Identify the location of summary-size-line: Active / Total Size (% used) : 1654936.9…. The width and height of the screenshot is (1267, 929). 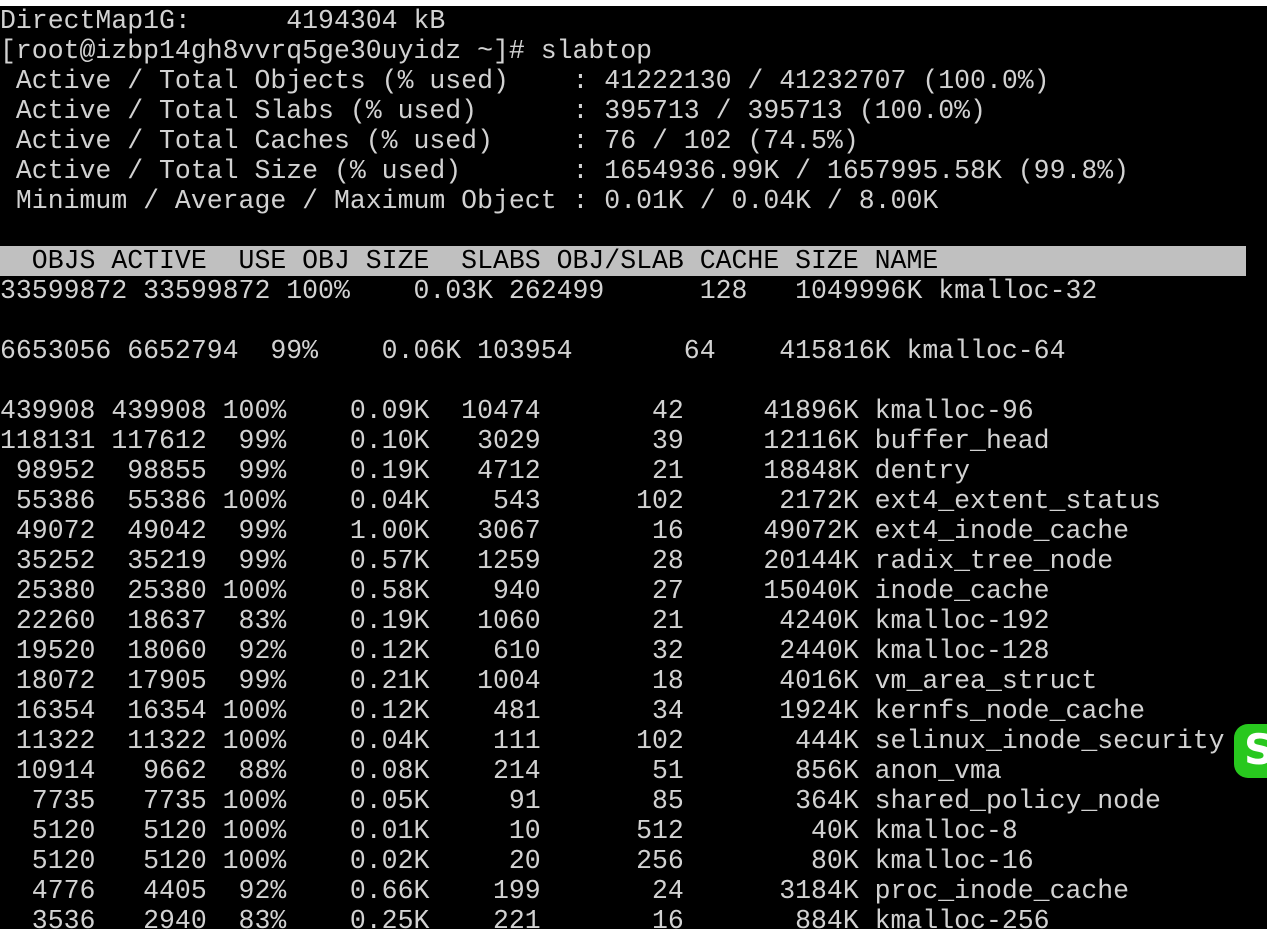
(565, 171).